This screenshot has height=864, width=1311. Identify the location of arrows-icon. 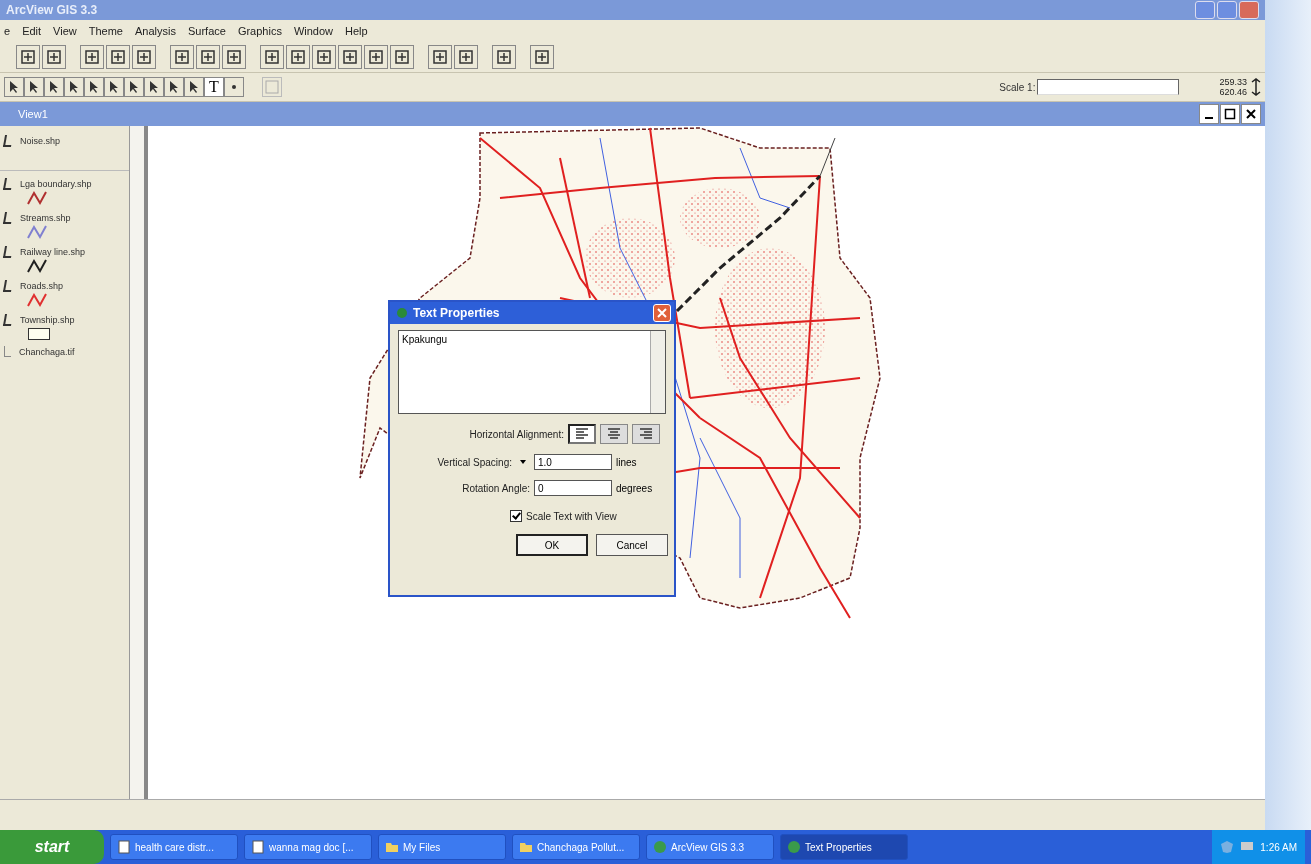
(1256, 87).